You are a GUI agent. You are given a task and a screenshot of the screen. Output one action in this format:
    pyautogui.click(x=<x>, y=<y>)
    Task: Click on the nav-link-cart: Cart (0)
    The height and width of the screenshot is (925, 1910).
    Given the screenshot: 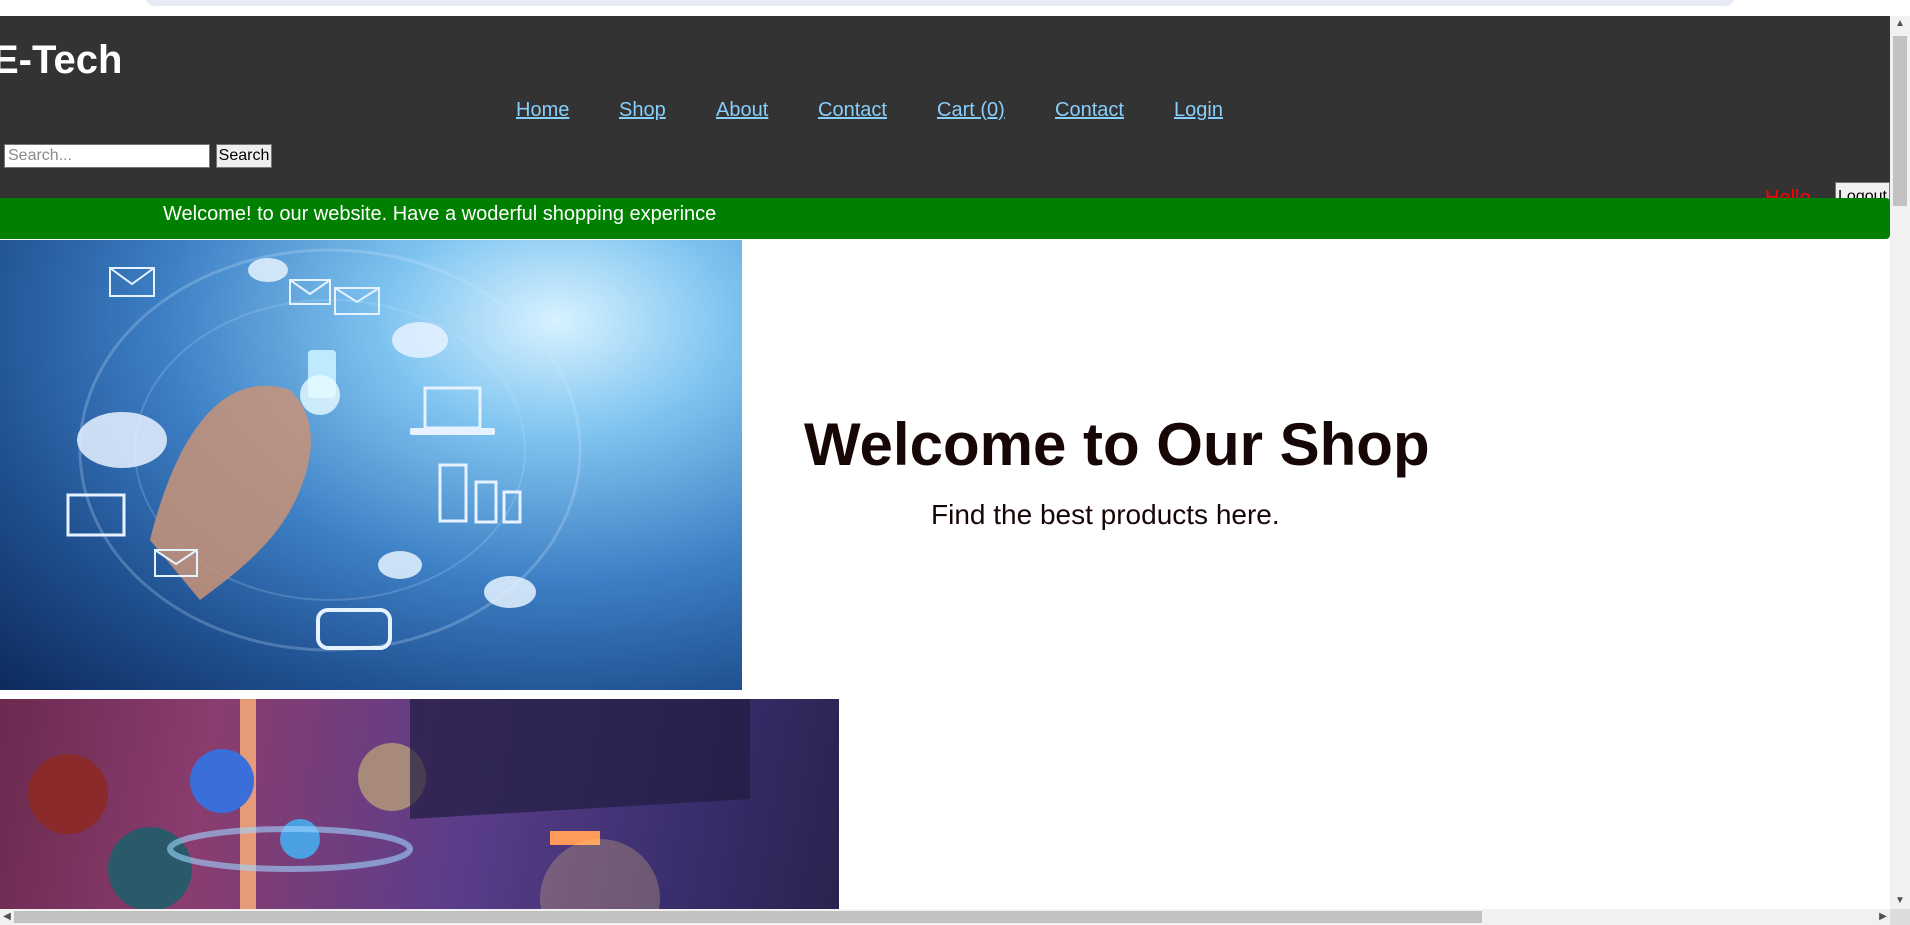 What is the action you would take?
    pyautogui.click(x=971, y=110)
    